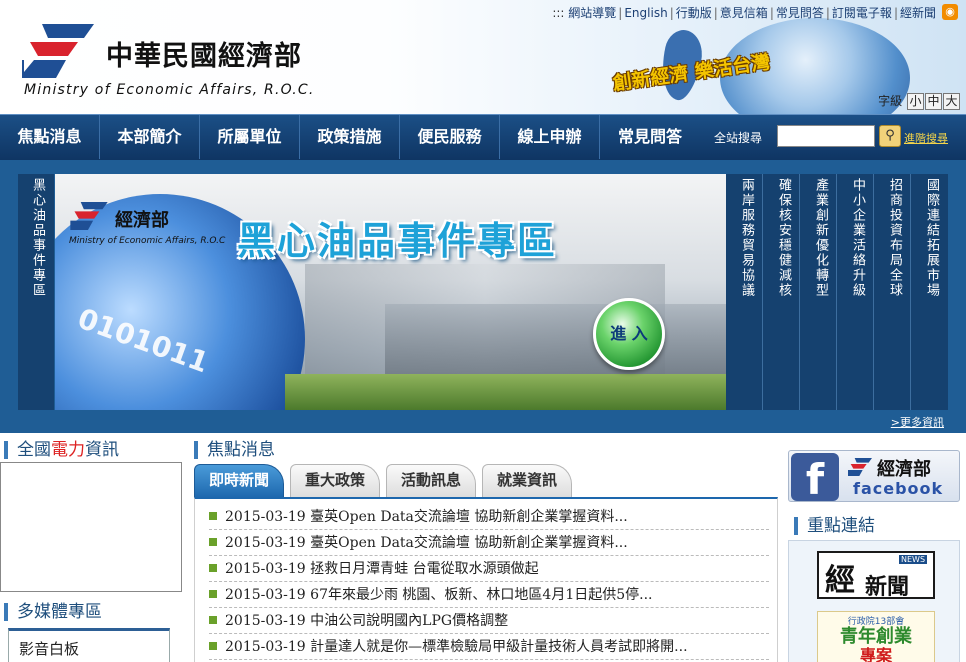 Image resolution: width=966 pixels, height=662 pixels. Describe the element at coordinates (558, 13) in the screenshot. I see `top-links-prefix: :::` at that location.